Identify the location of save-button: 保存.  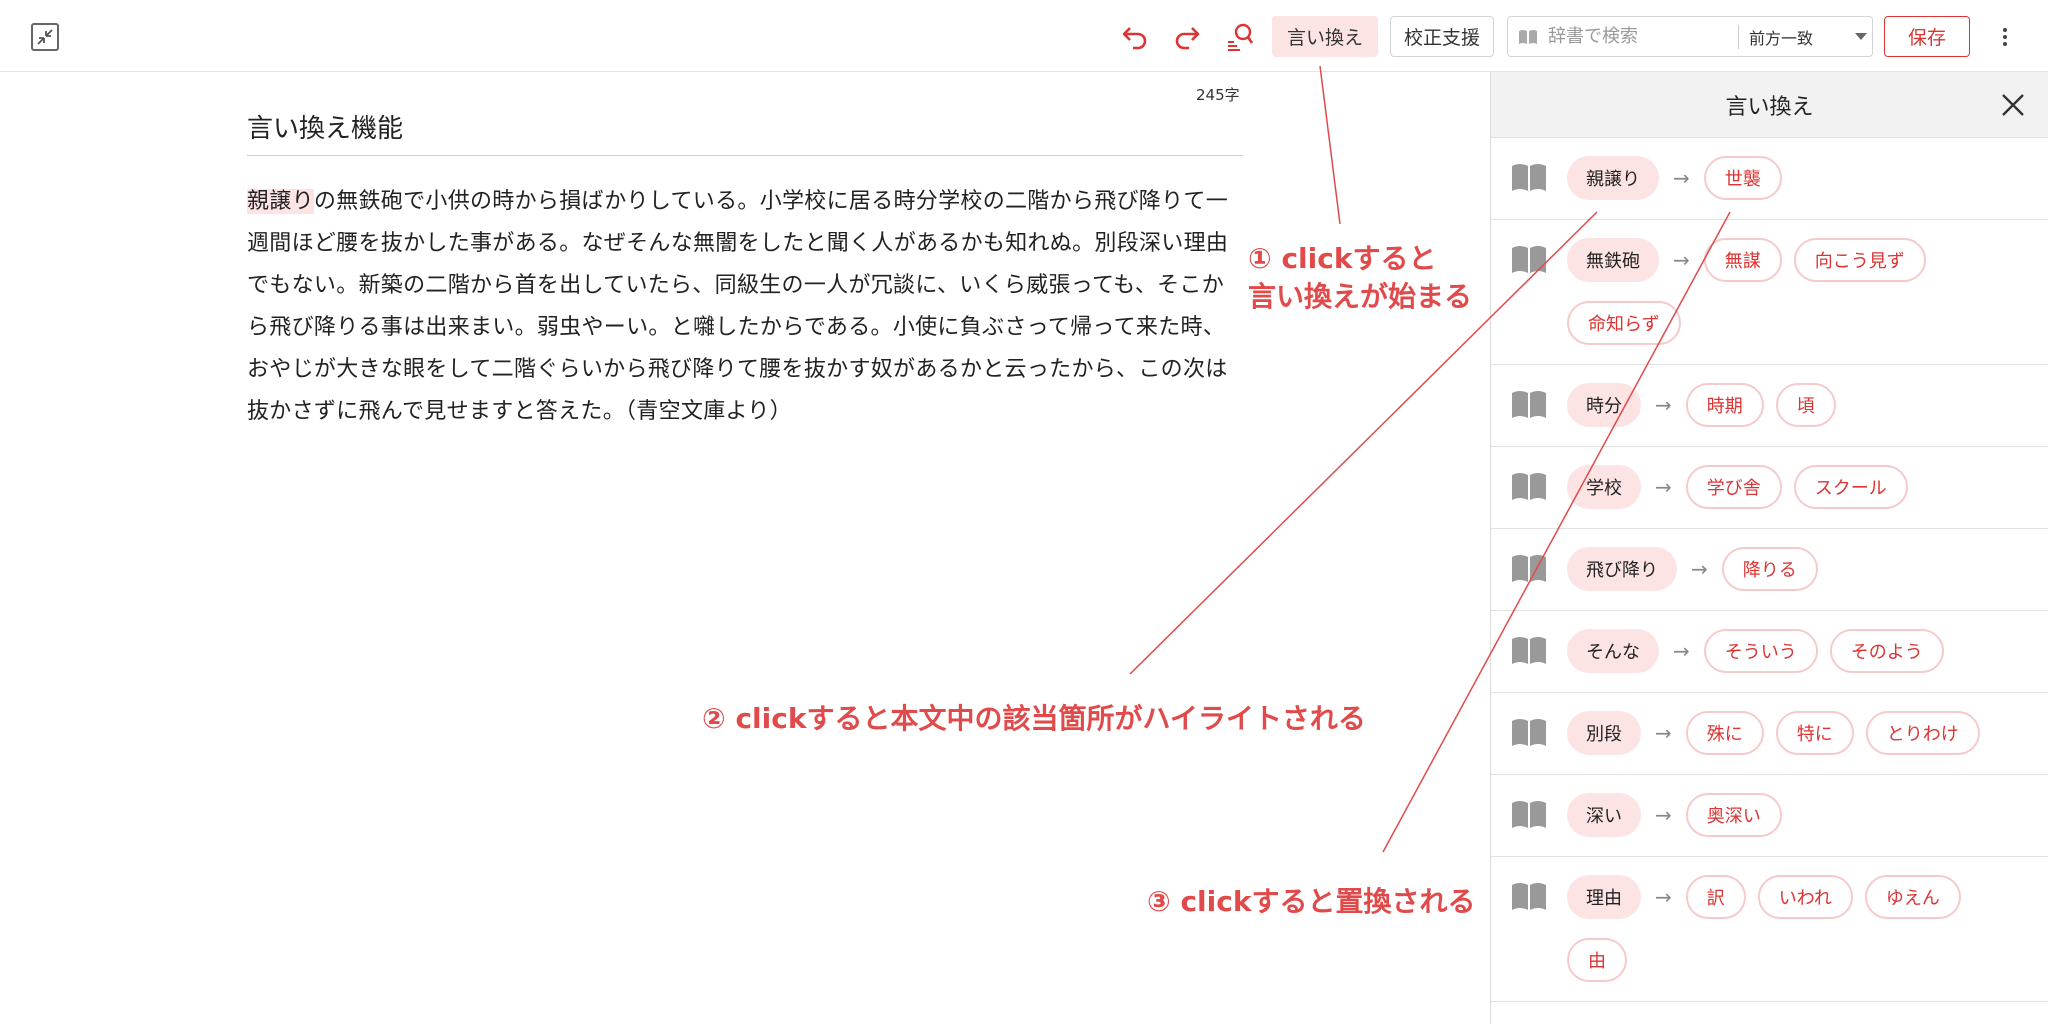
(1927, 36).